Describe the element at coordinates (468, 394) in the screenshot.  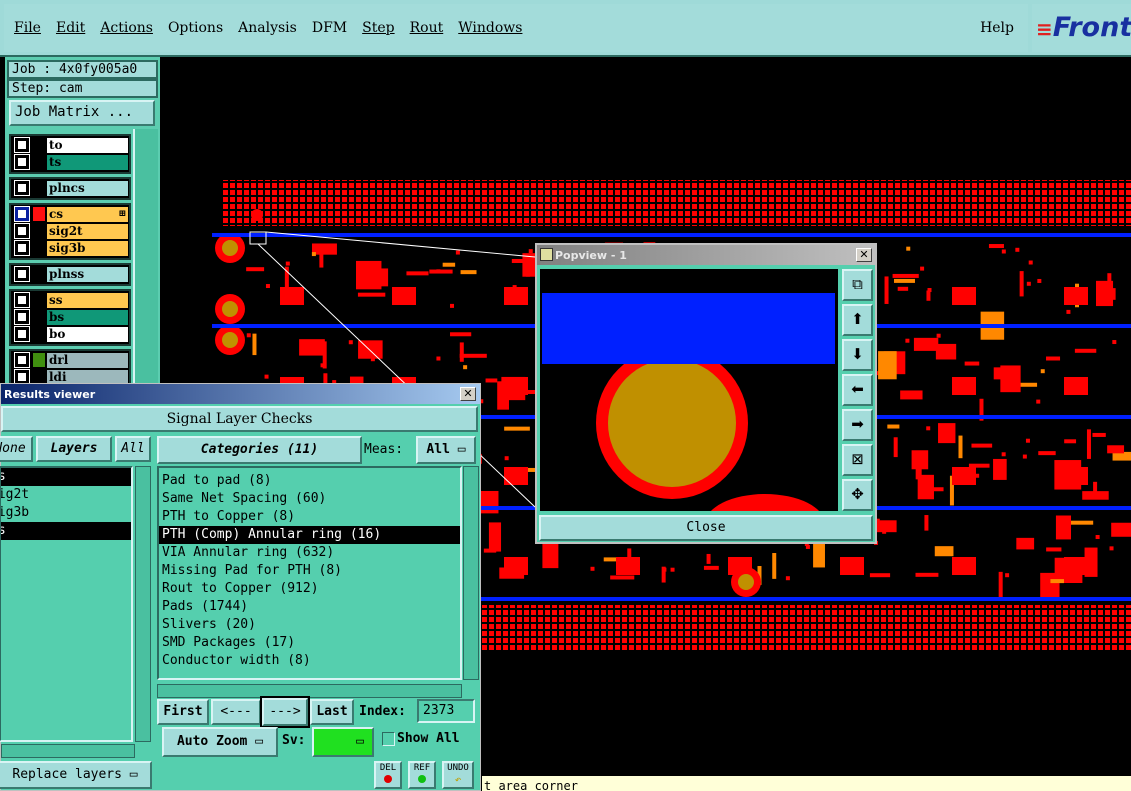
I see `close-icon: ✕` at that location.